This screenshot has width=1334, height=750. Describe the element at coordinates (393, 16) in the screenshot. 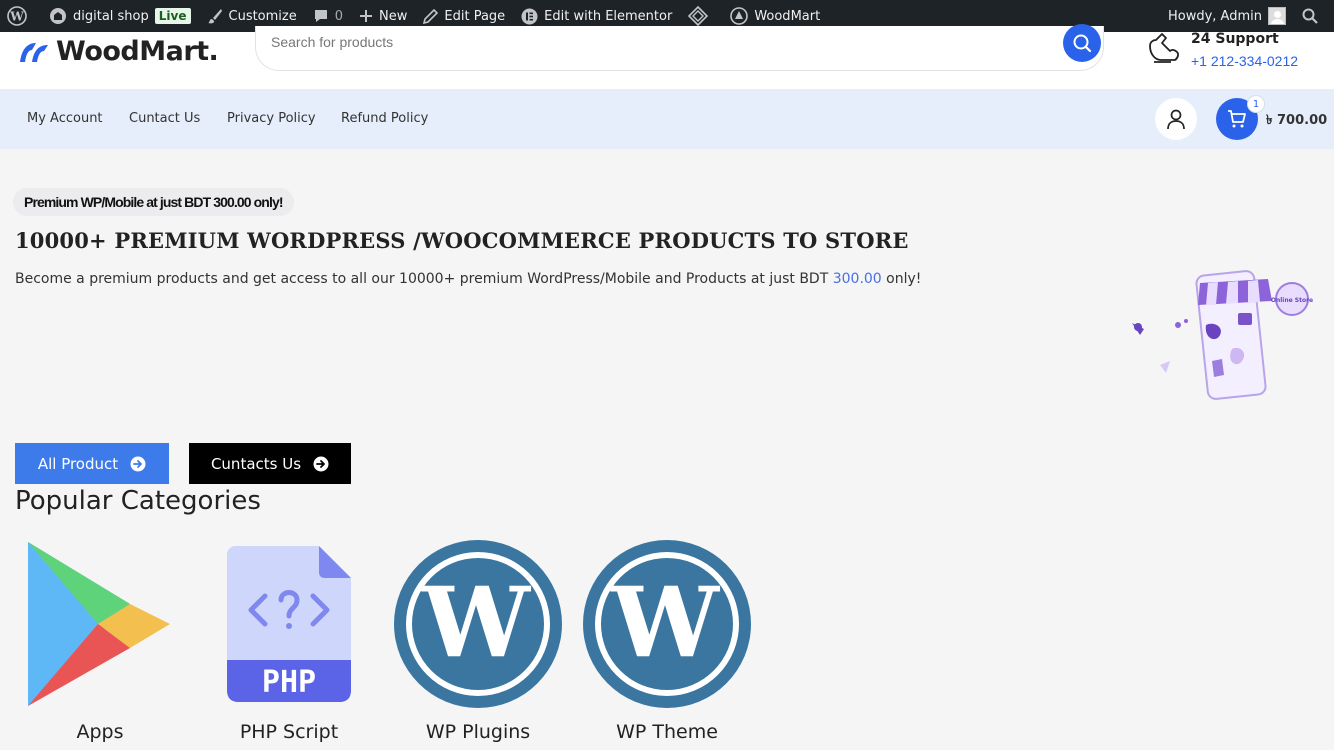

I see `new-label: New` at that location.